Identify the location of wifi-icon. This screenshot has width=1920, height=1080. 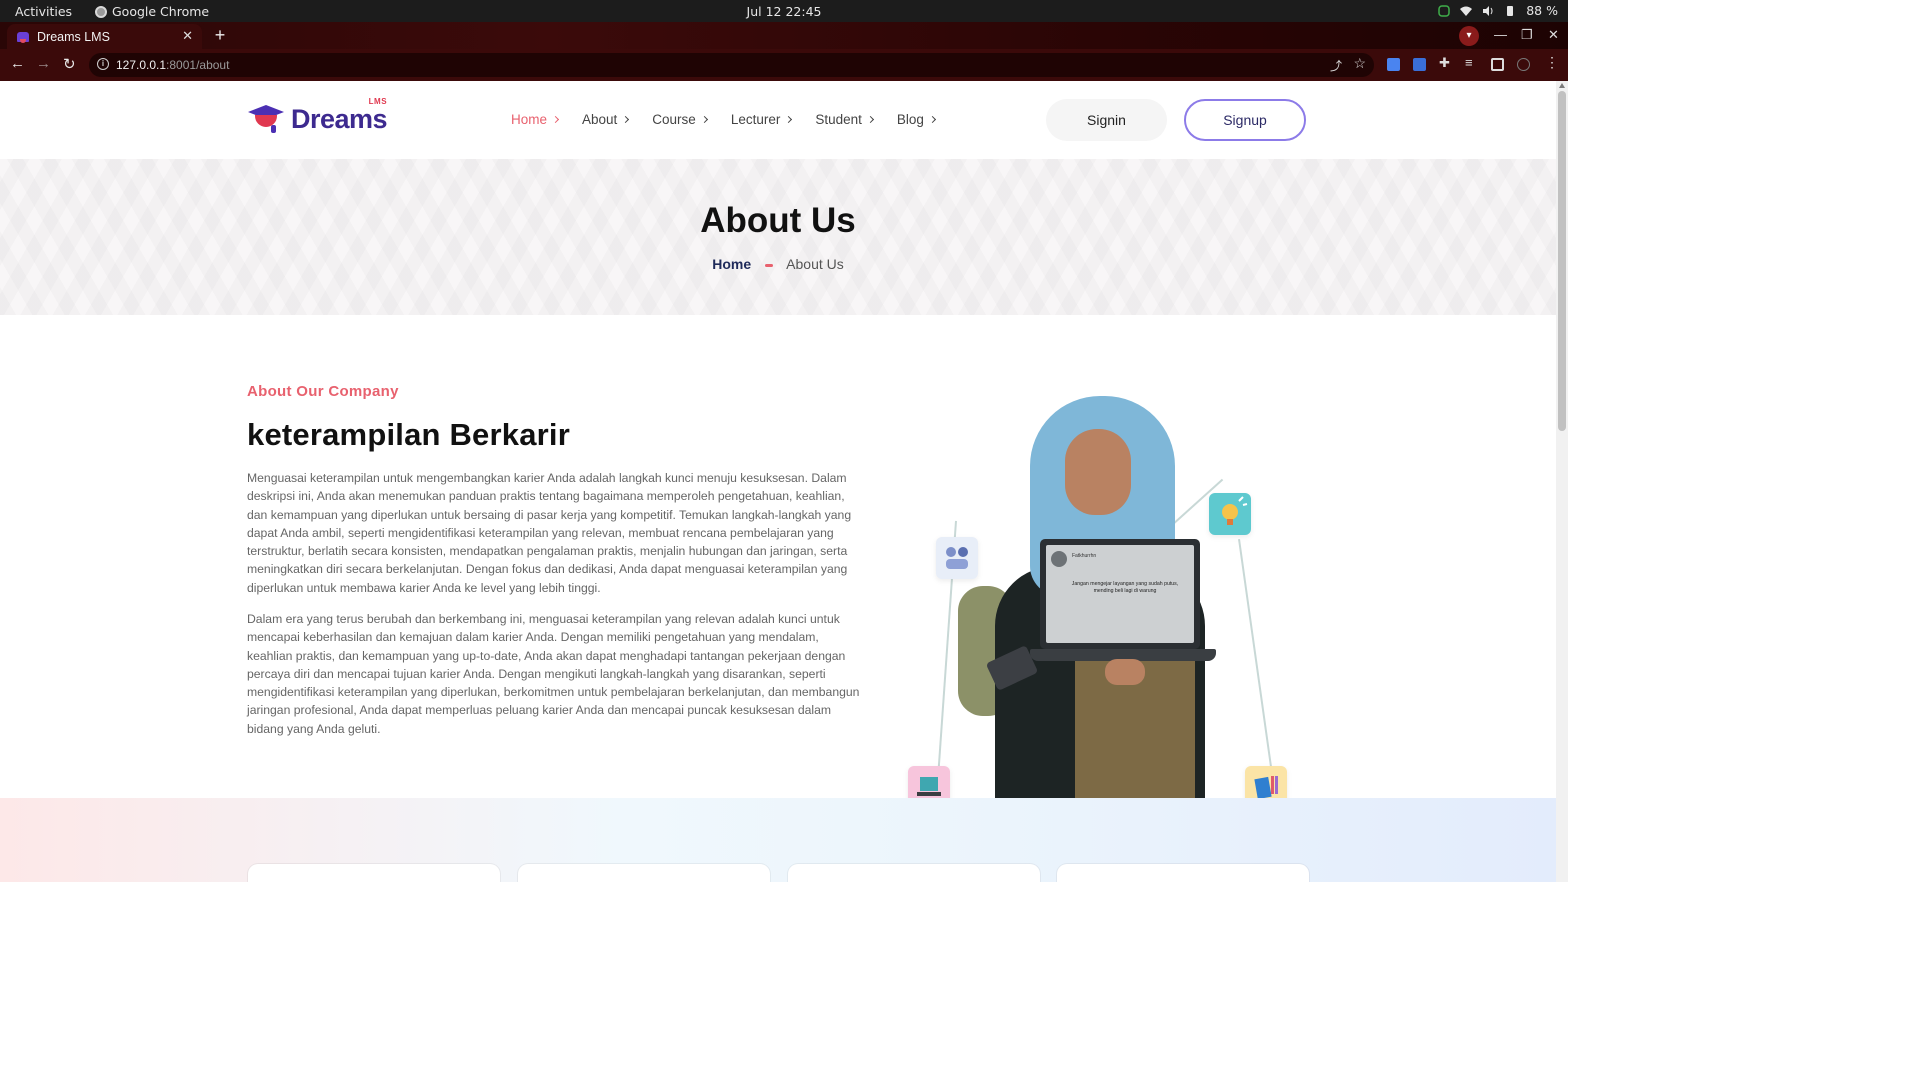
(1466, 11).